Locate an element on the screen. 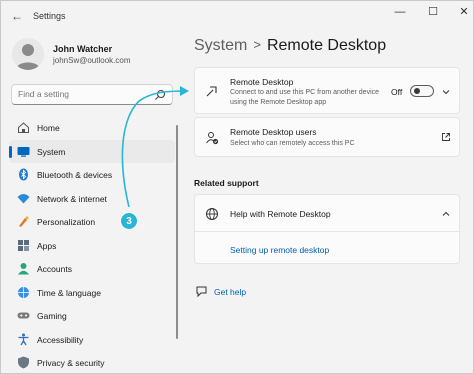  remote-desktop-icon is located at coordinates (211, 91).